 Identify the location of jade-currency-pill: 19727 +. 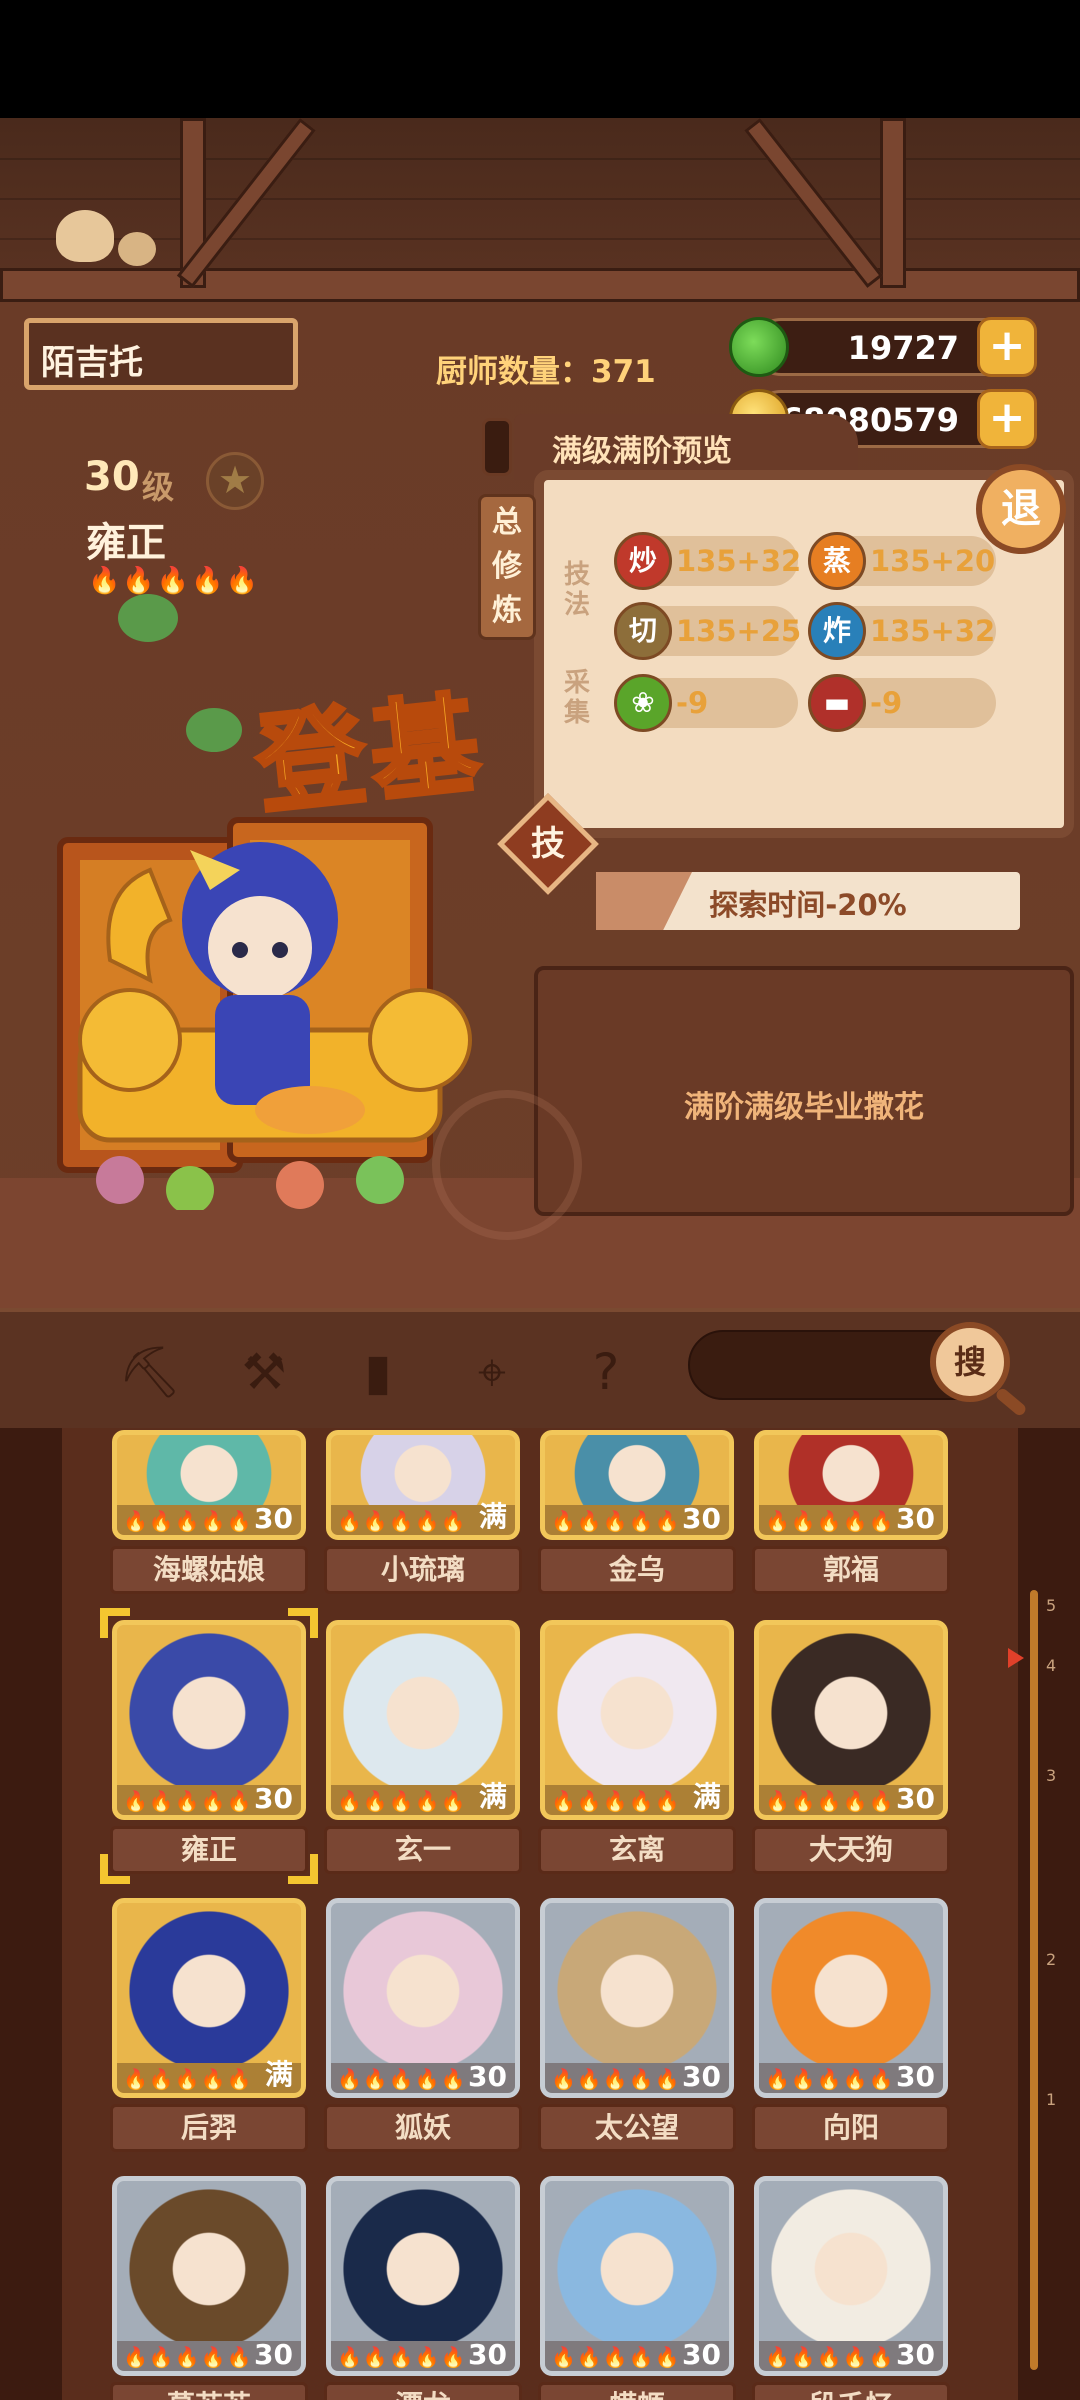
(883, 347).